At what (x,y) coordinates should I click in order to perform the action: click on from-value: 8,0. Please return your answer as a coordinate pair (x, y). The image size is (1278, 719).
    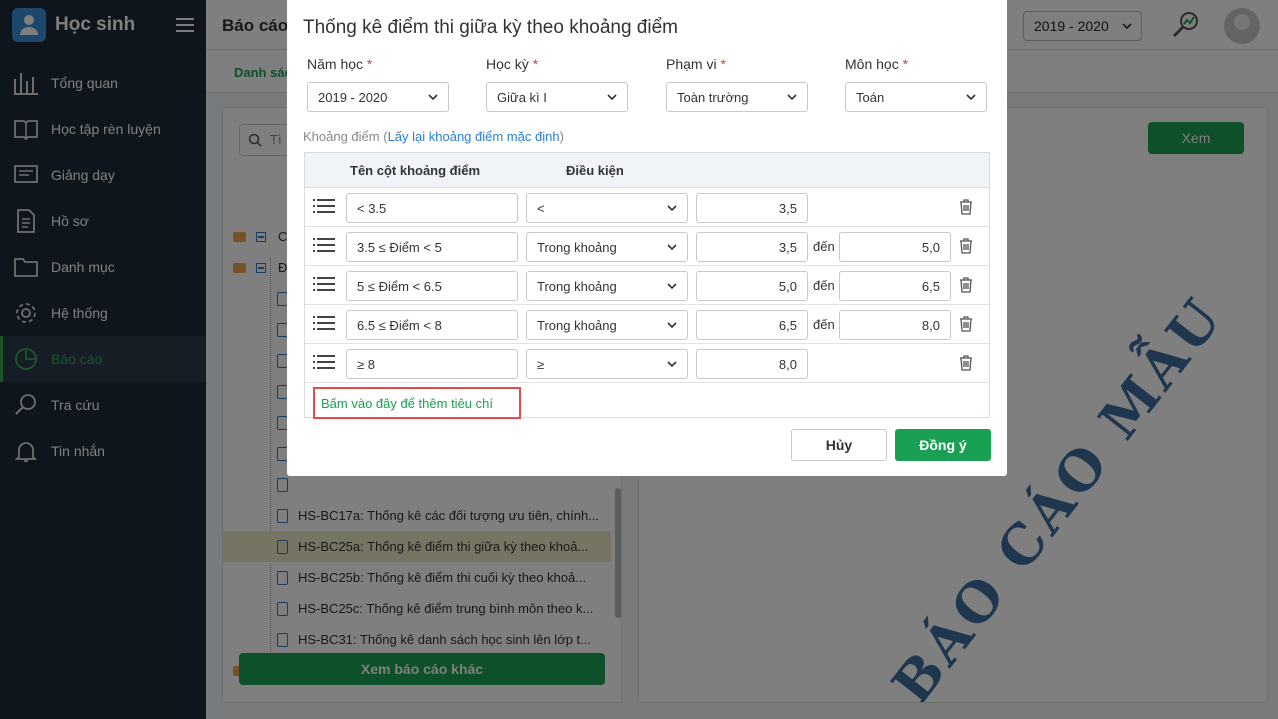
    Looking at the image, I should click on (787, 364).